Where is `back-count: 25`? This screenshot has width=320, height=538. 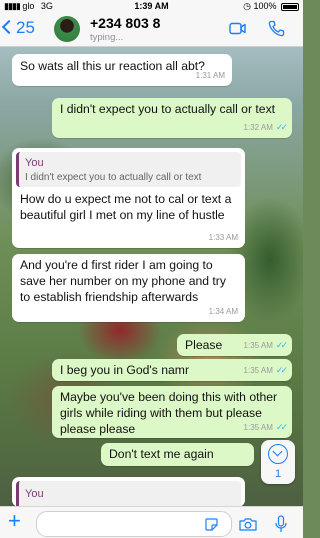 back-count: 25 is located at coordinates (25, 27).